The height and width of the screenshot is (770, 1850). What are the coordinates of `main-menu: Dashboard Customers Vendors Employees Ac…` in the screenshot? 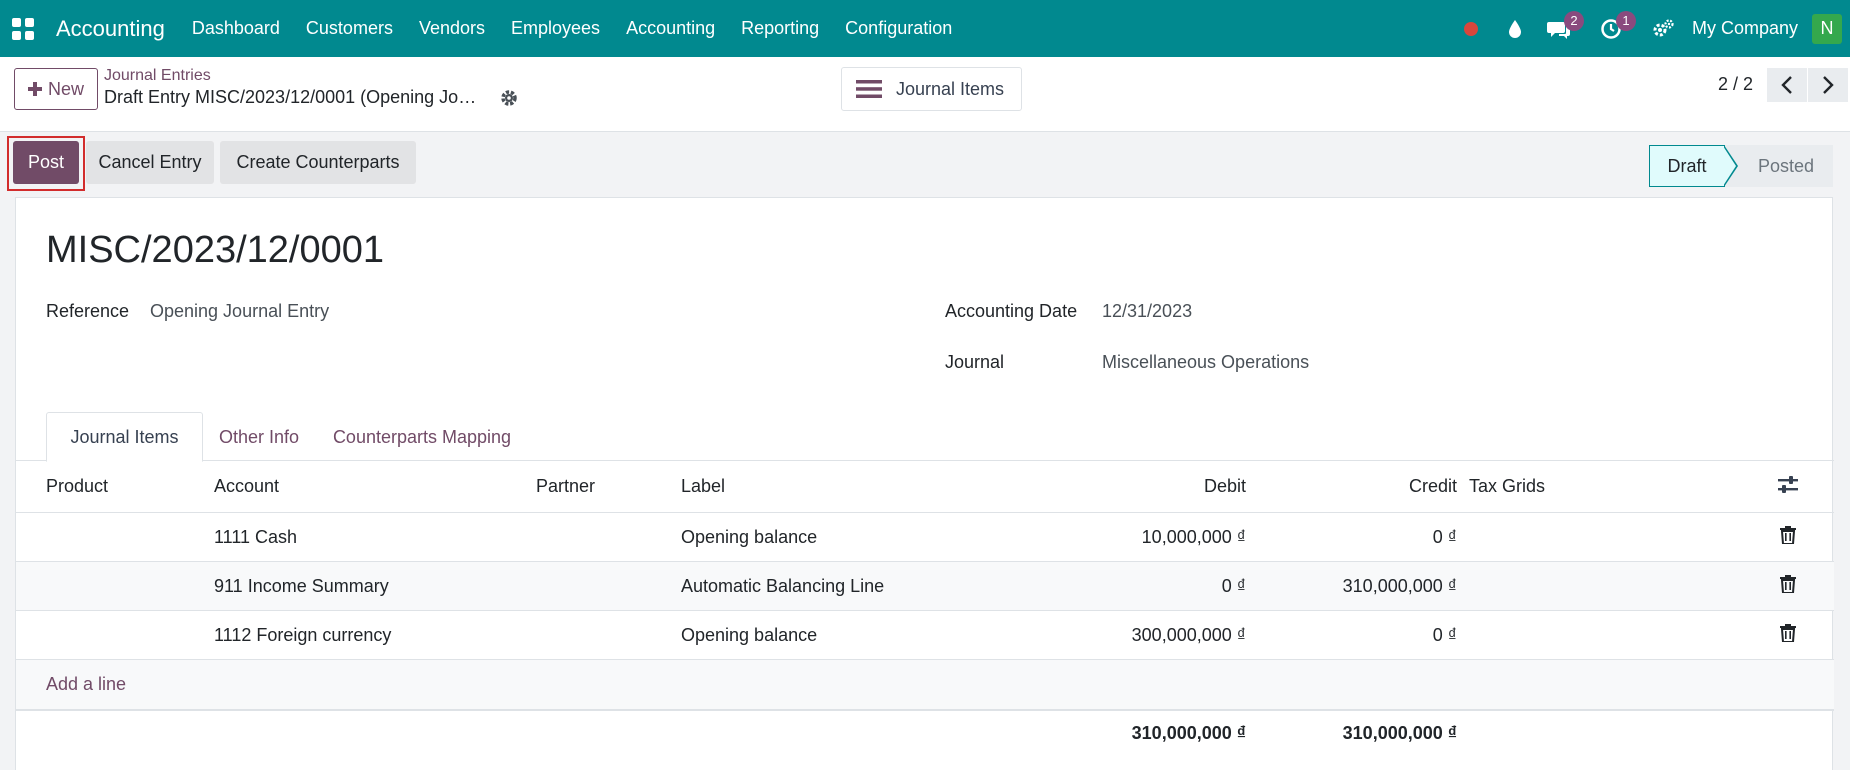 It's located at (572, 28).